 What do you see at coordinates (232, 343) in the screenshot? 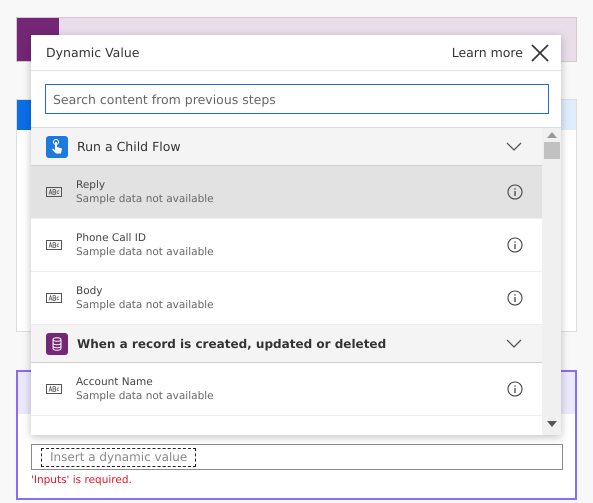
I see `group-title: When a record is created, updated or deleted` at bounding box center [232, 343].